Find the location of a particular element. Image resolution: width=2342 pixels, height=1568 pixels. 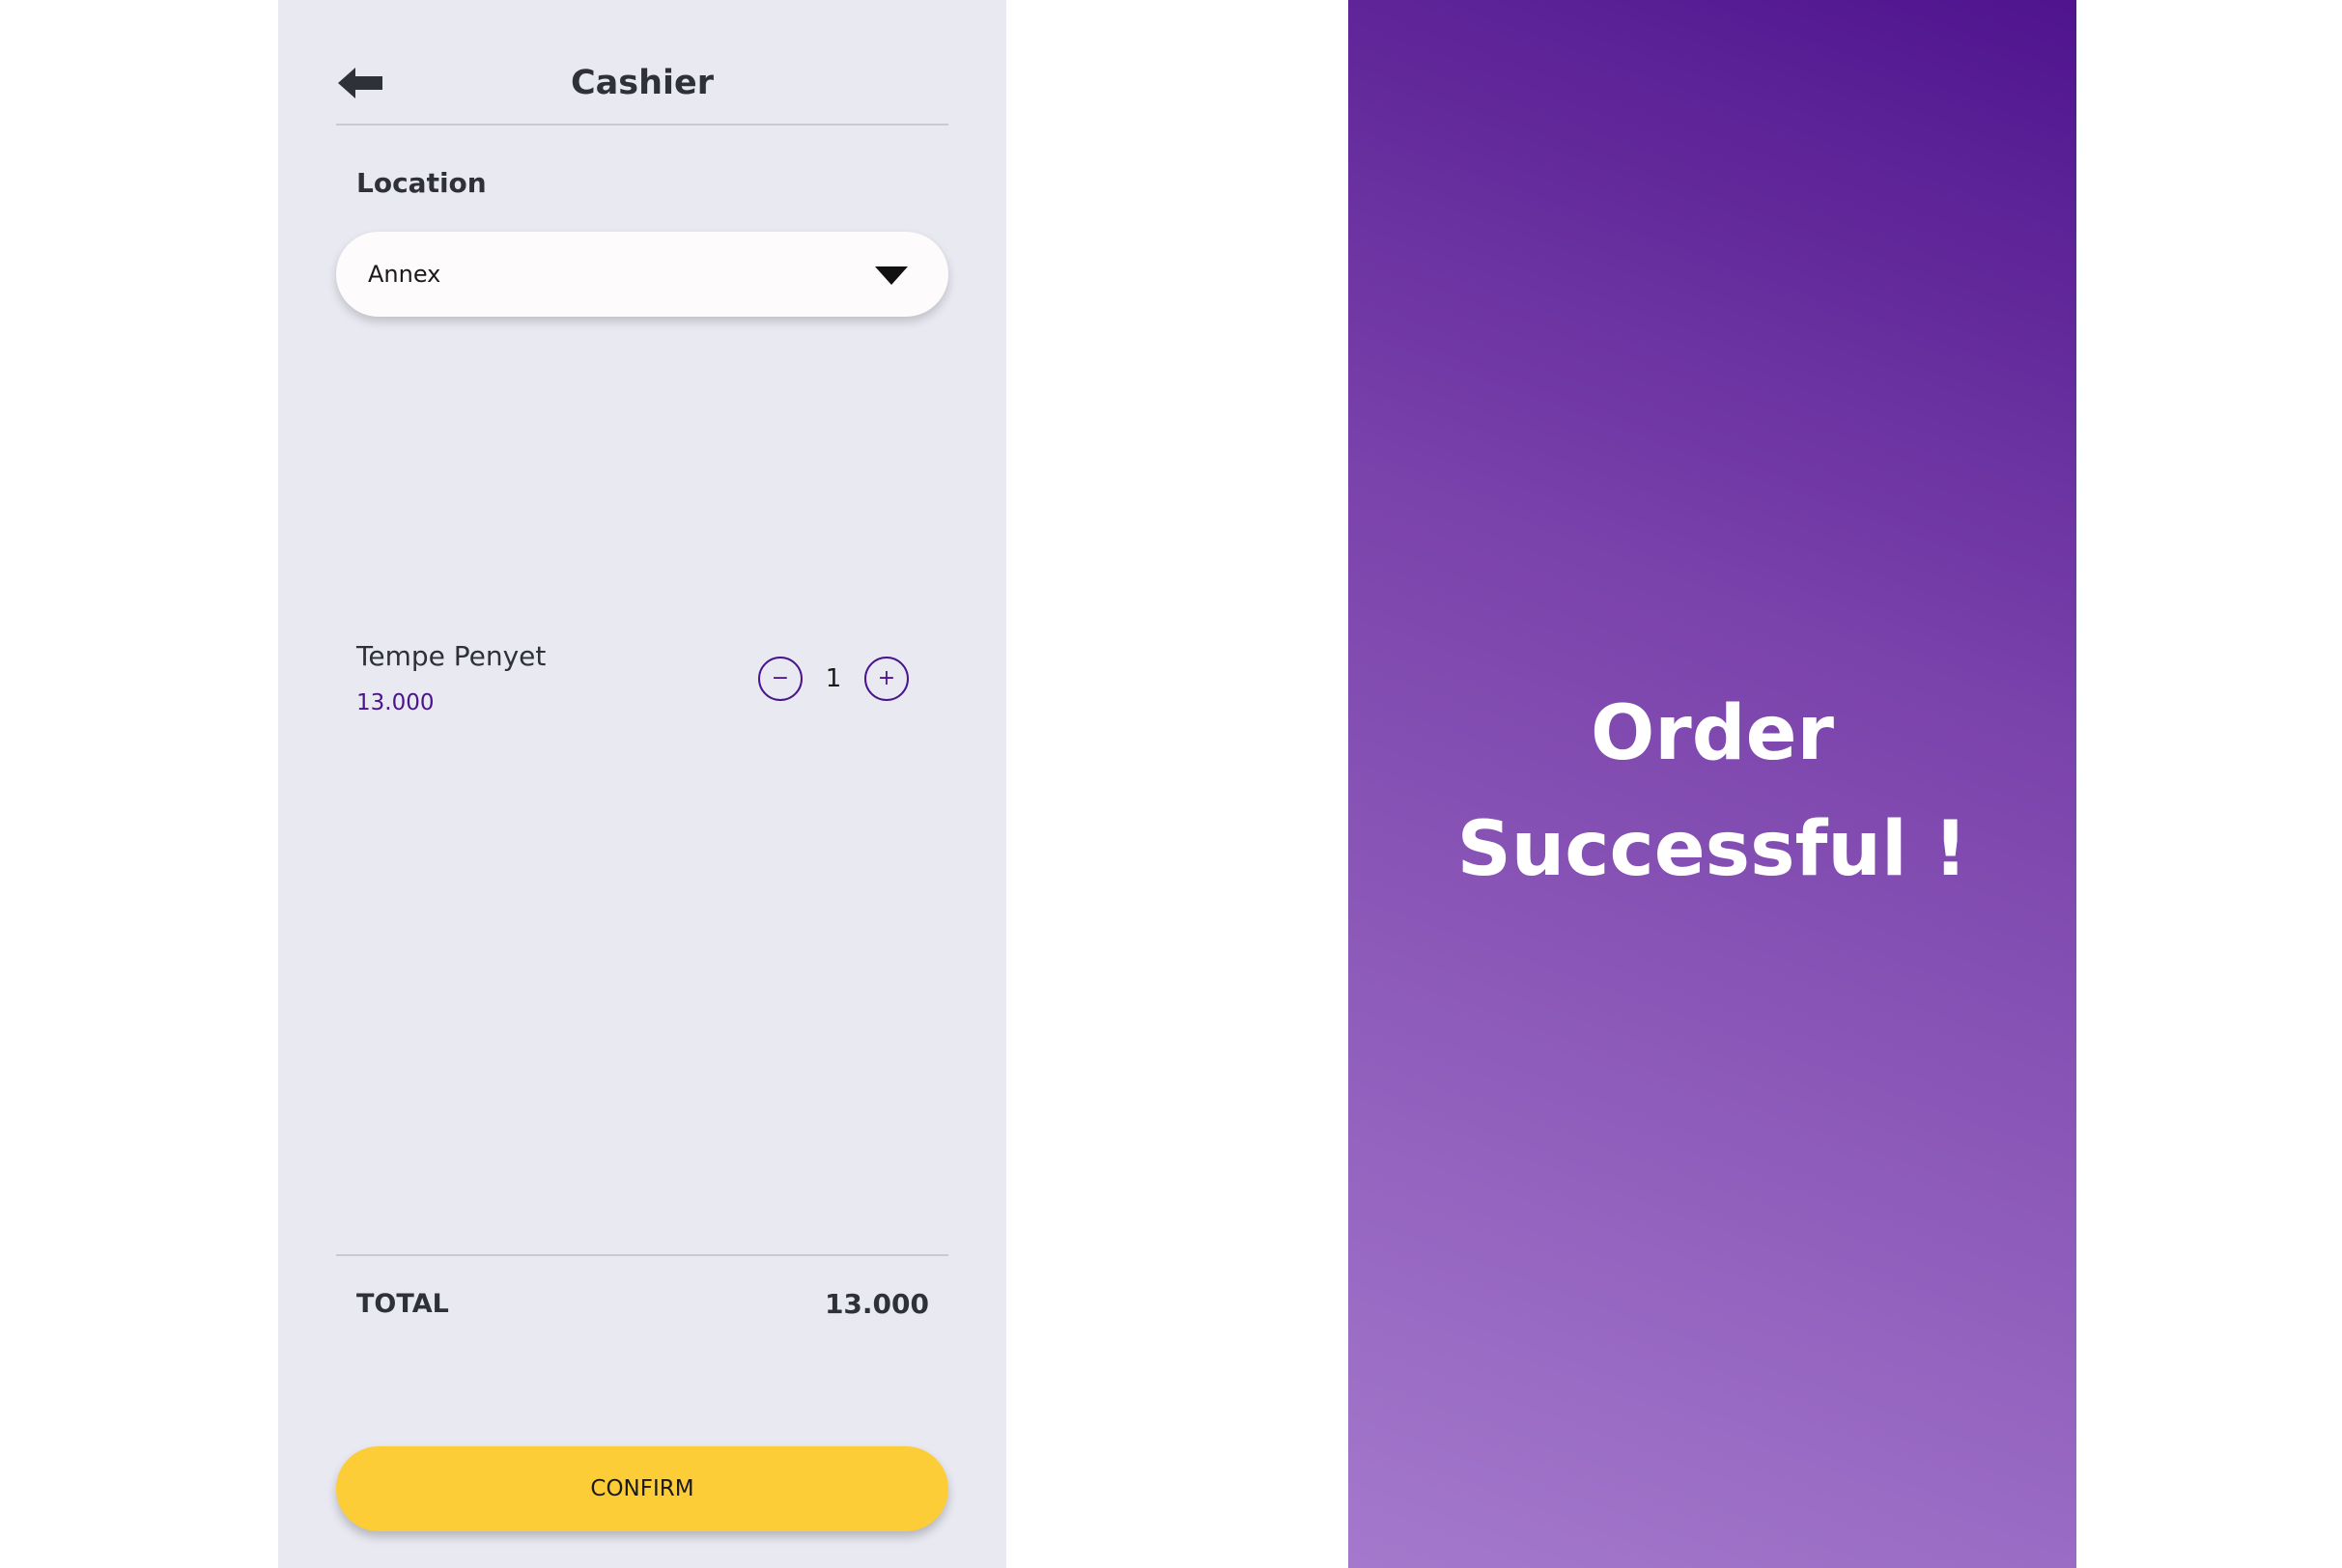

item-name: Tempe Penyet is located at coordinates (451, 656).